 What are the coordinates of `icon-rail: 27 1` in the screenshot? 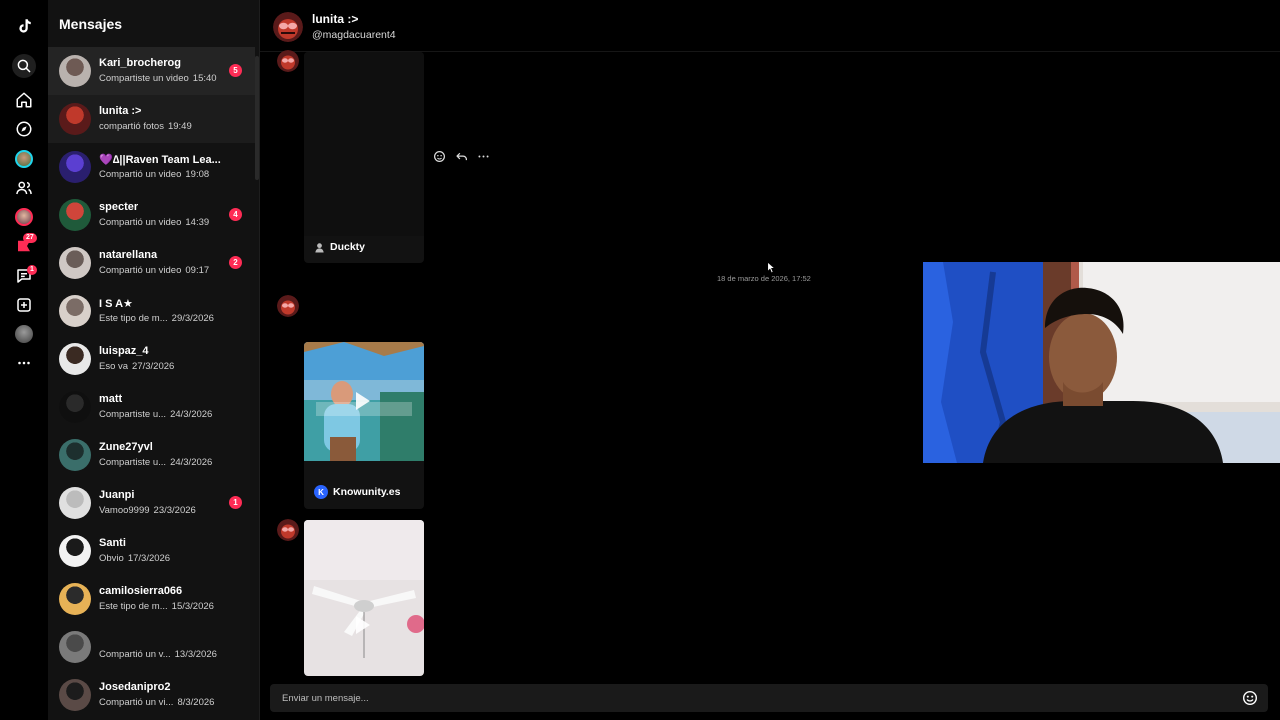 It's located at (24, 360).